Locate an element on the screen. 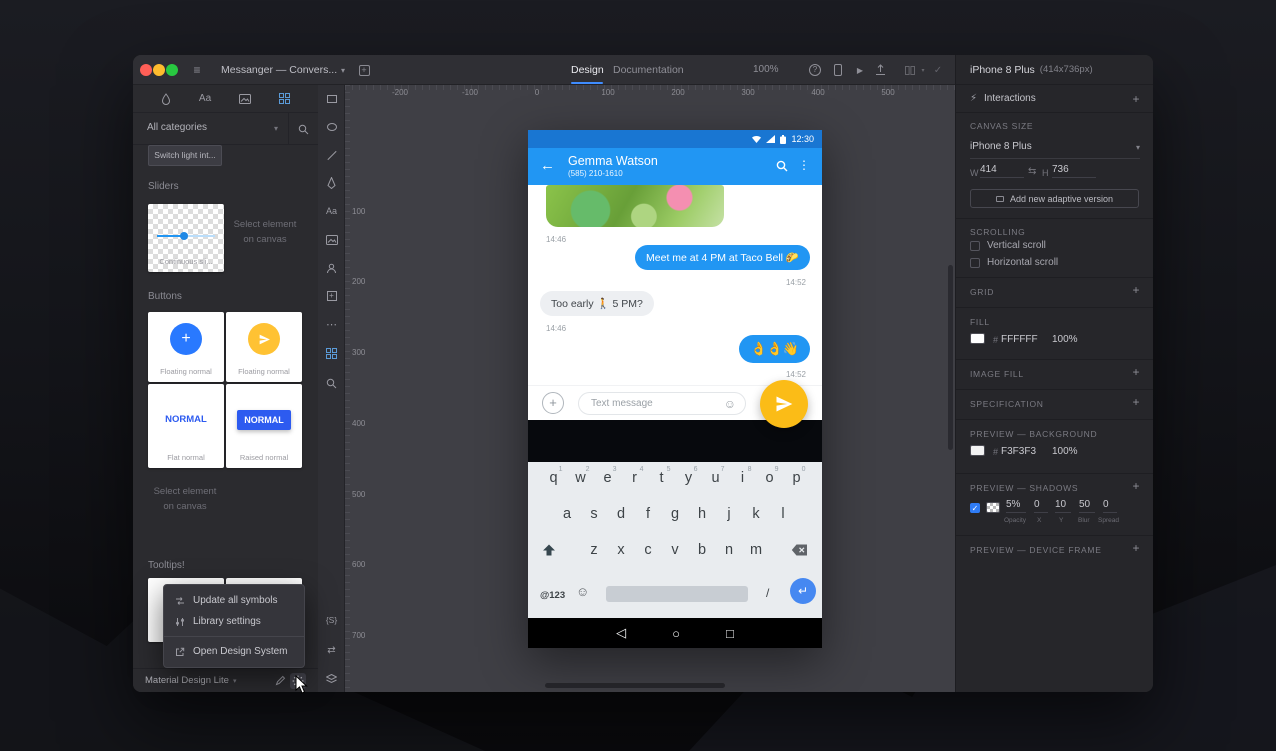 The width and height of the screenshot is (1276, 751). components-tab-icon is located at coordinates (285, 98).